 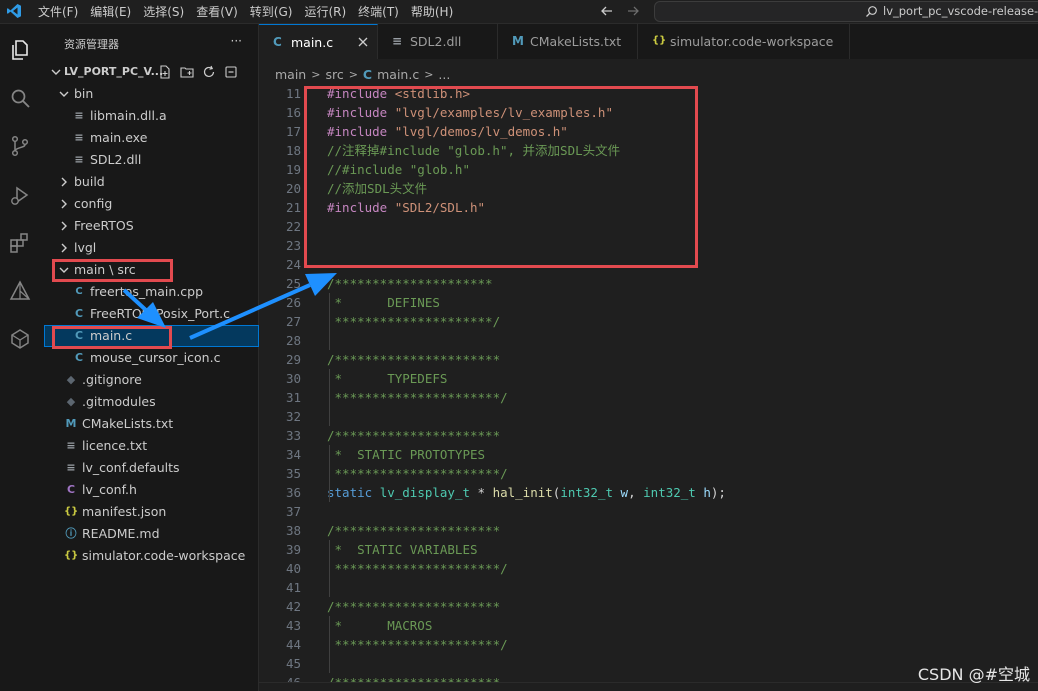 I want to click on annotation-arrows, so click(x=229, y=306).